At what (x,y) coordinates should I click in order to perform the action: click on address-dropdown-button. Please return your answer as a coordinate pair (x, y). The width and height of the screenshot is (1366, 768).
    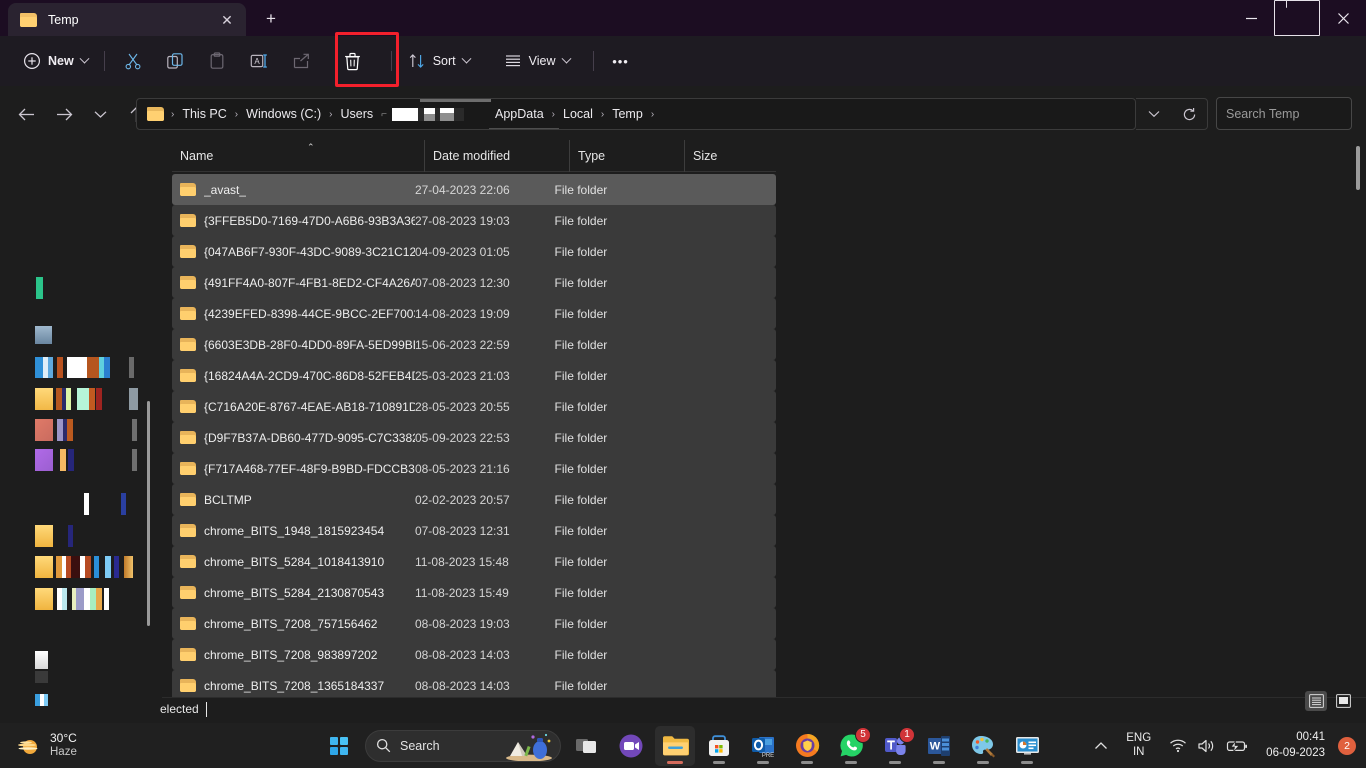
    Looking at the image, I should click on (1154, 114).